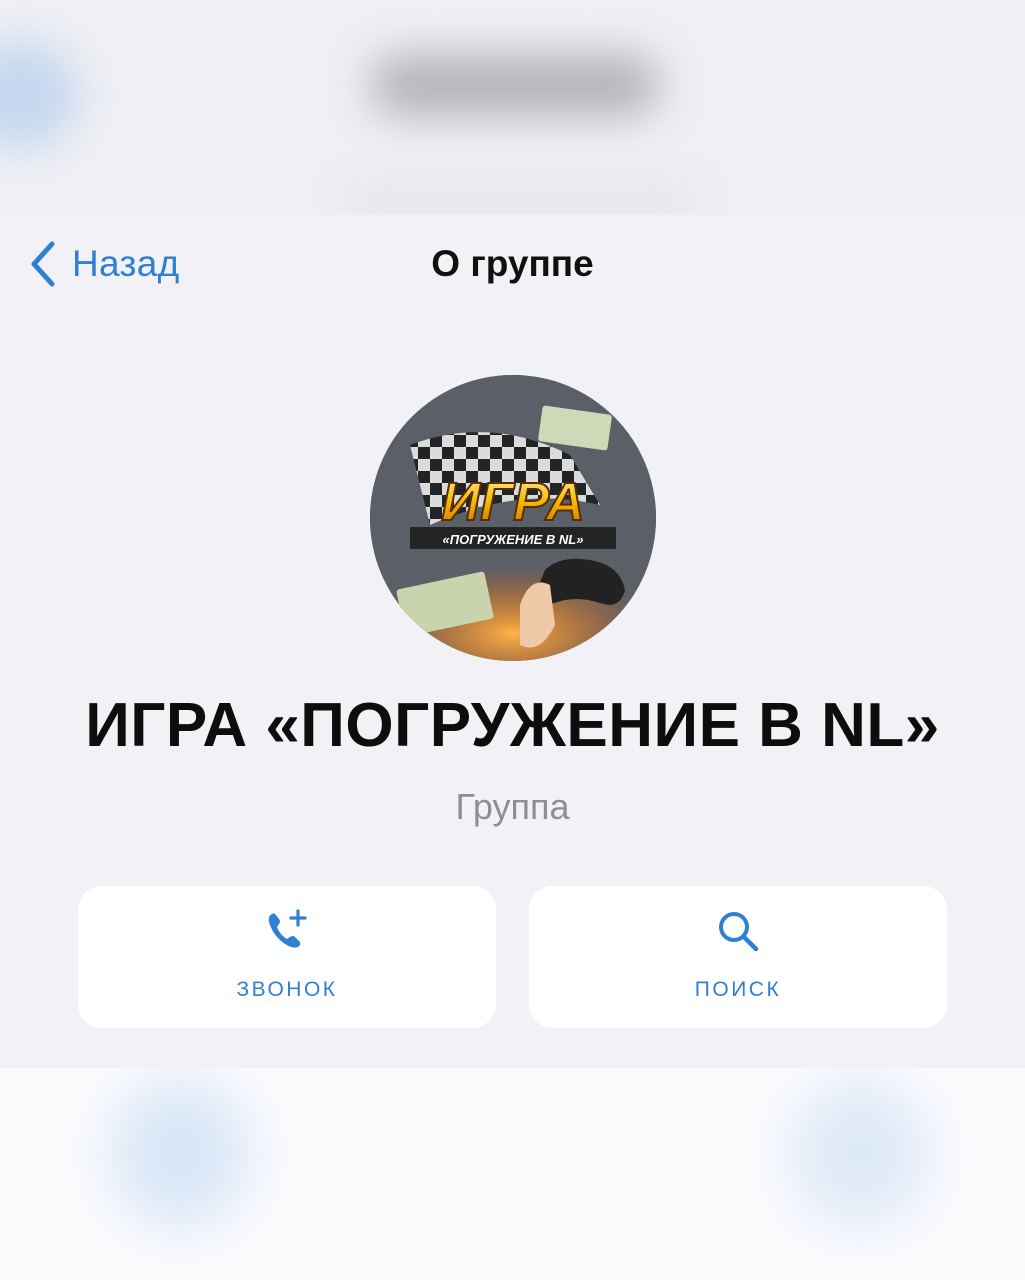 This screenshot has height=1280, width=1025. I want to click on navigation-bar: Назад О группе, so click(512, 265).